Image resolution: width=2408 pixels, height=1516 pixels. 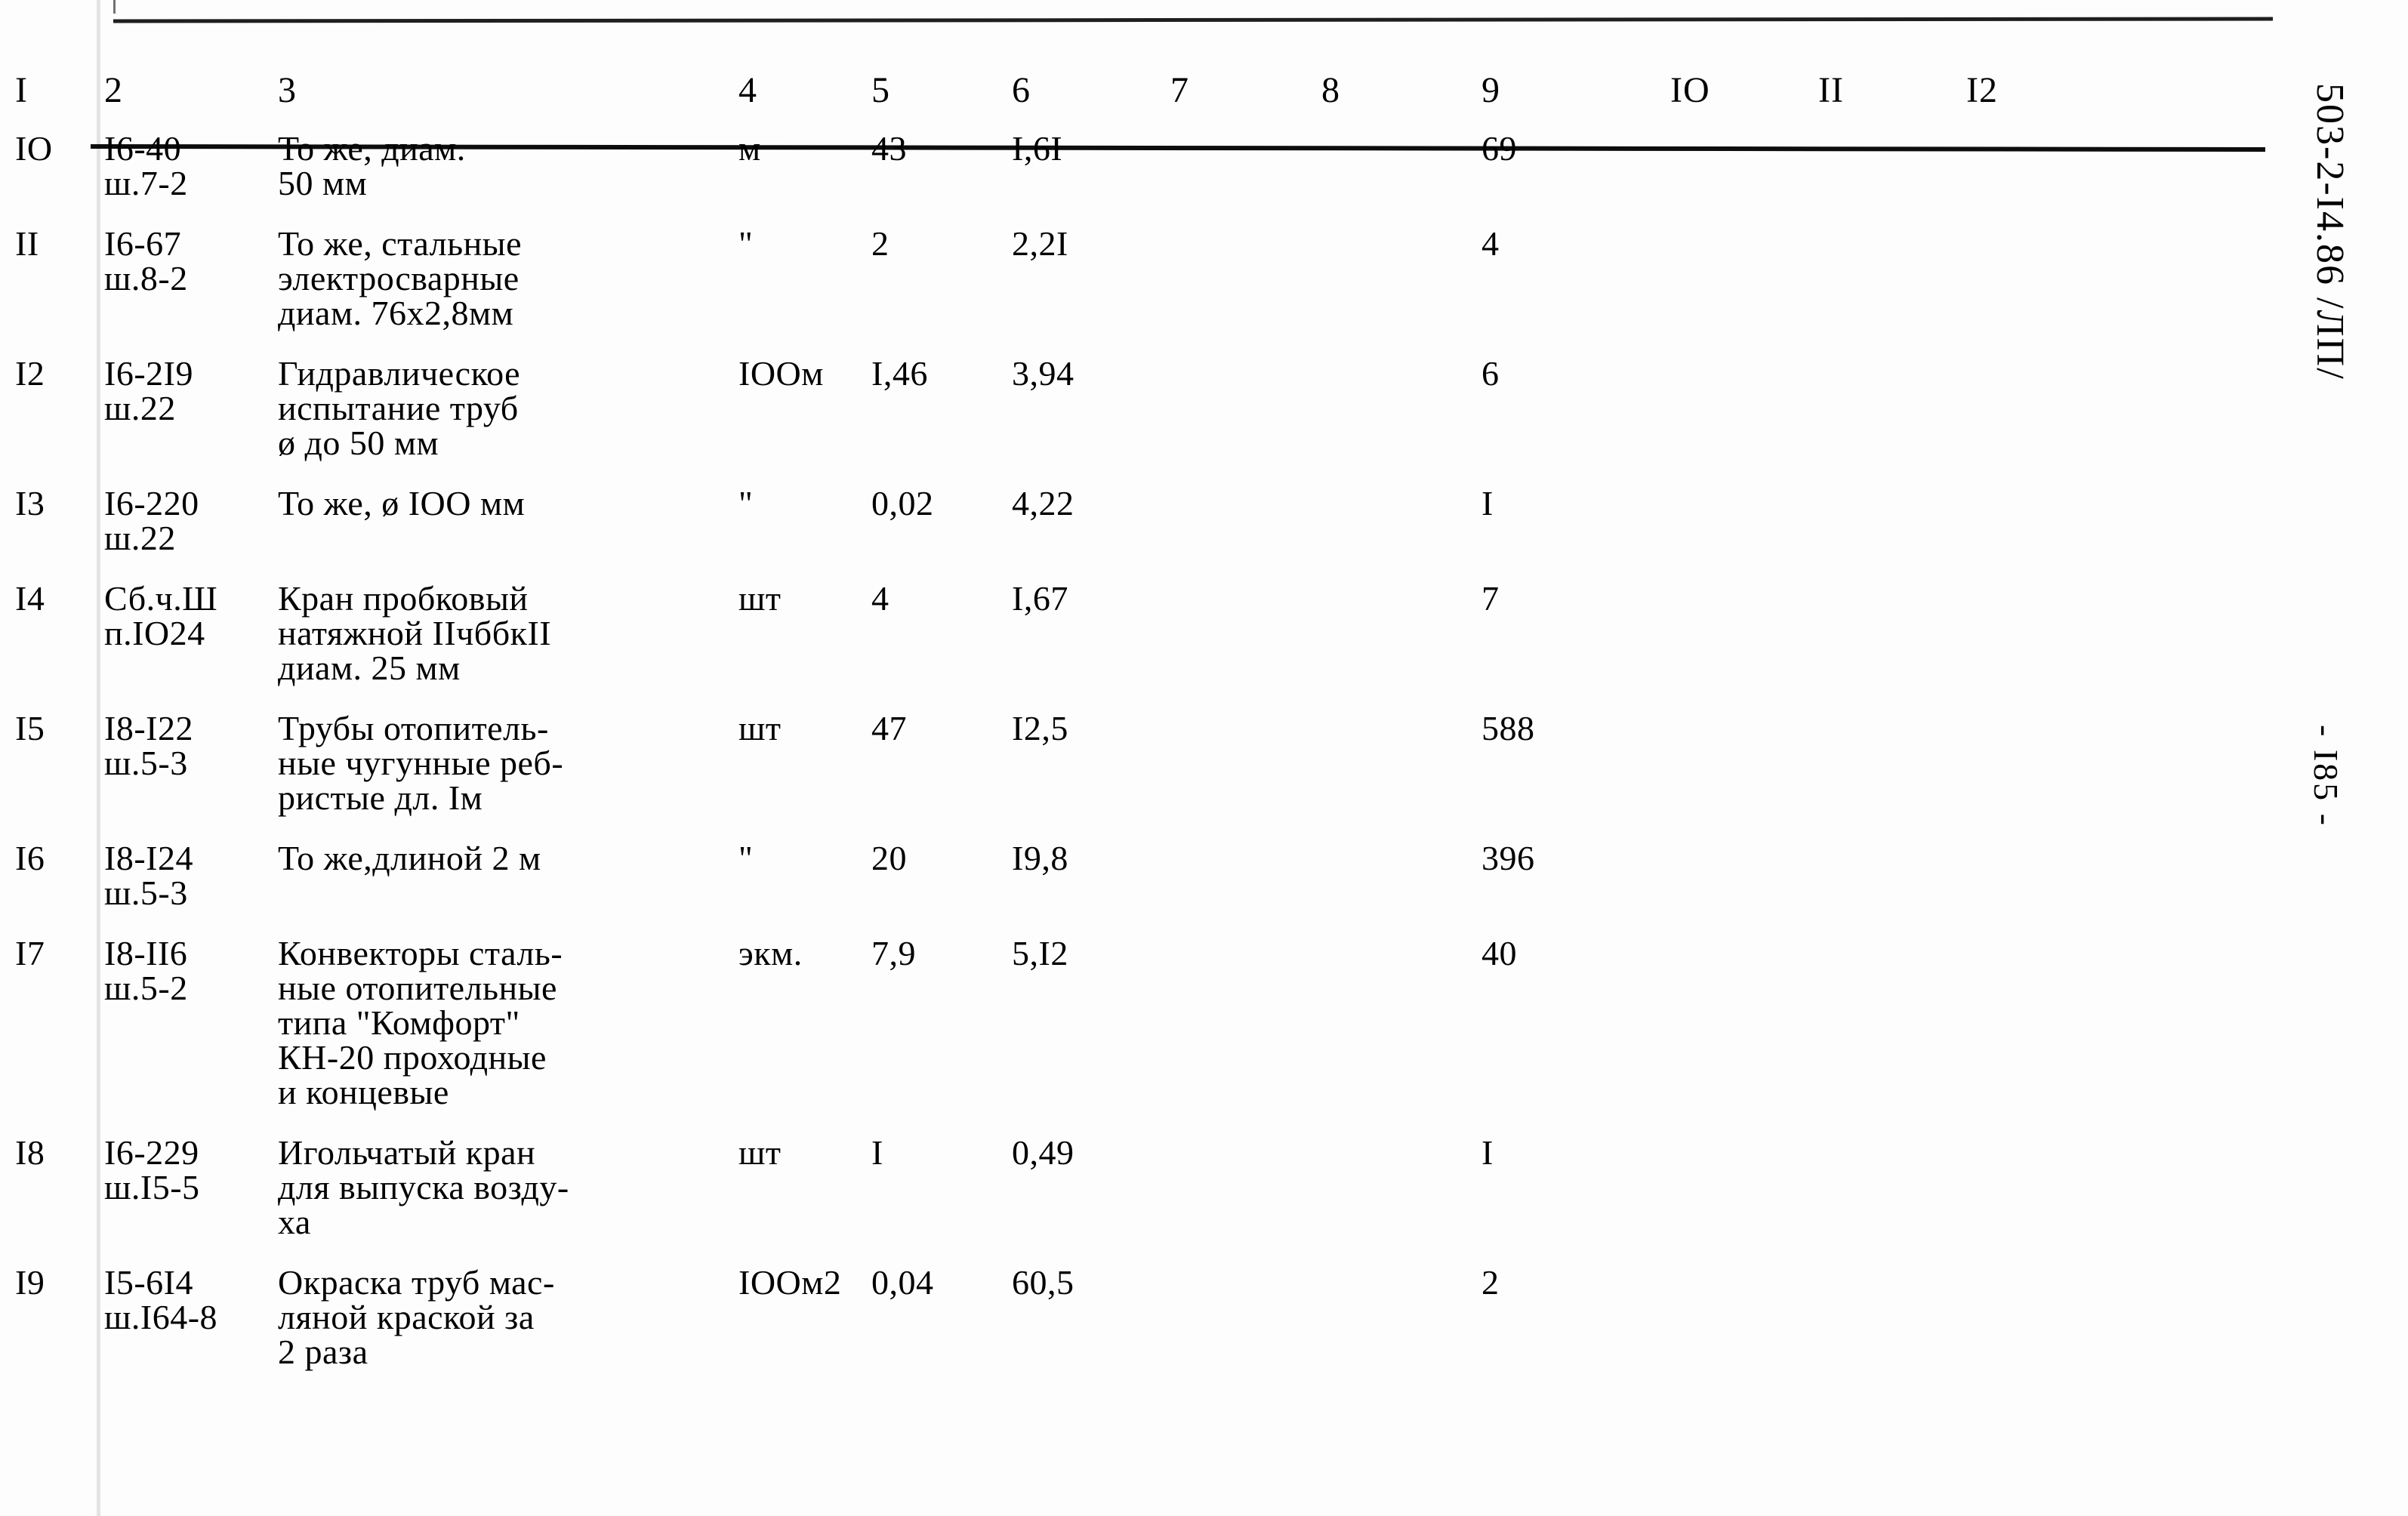 I want to click on row-position-number: II, so click(x=27, y=243).